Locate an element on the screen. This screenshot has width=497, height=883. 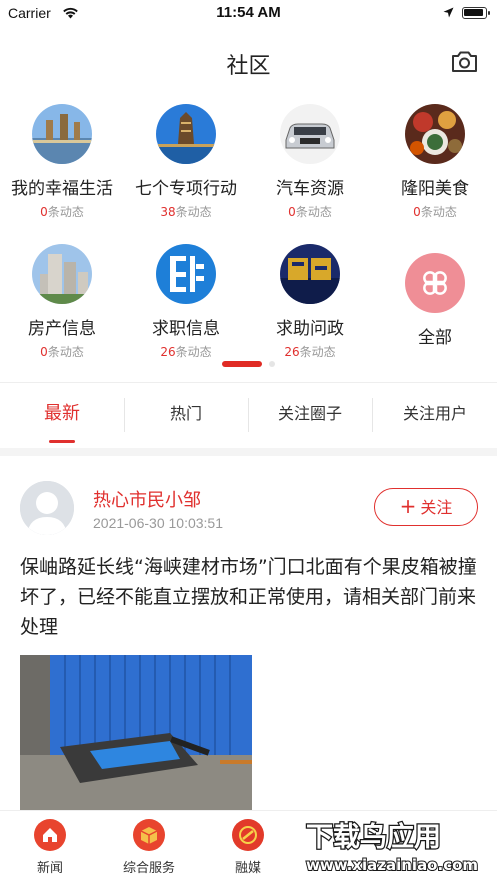
watermark: 下载鸟应用 www.xiazainiao.com is located at coordinates (398, 848).